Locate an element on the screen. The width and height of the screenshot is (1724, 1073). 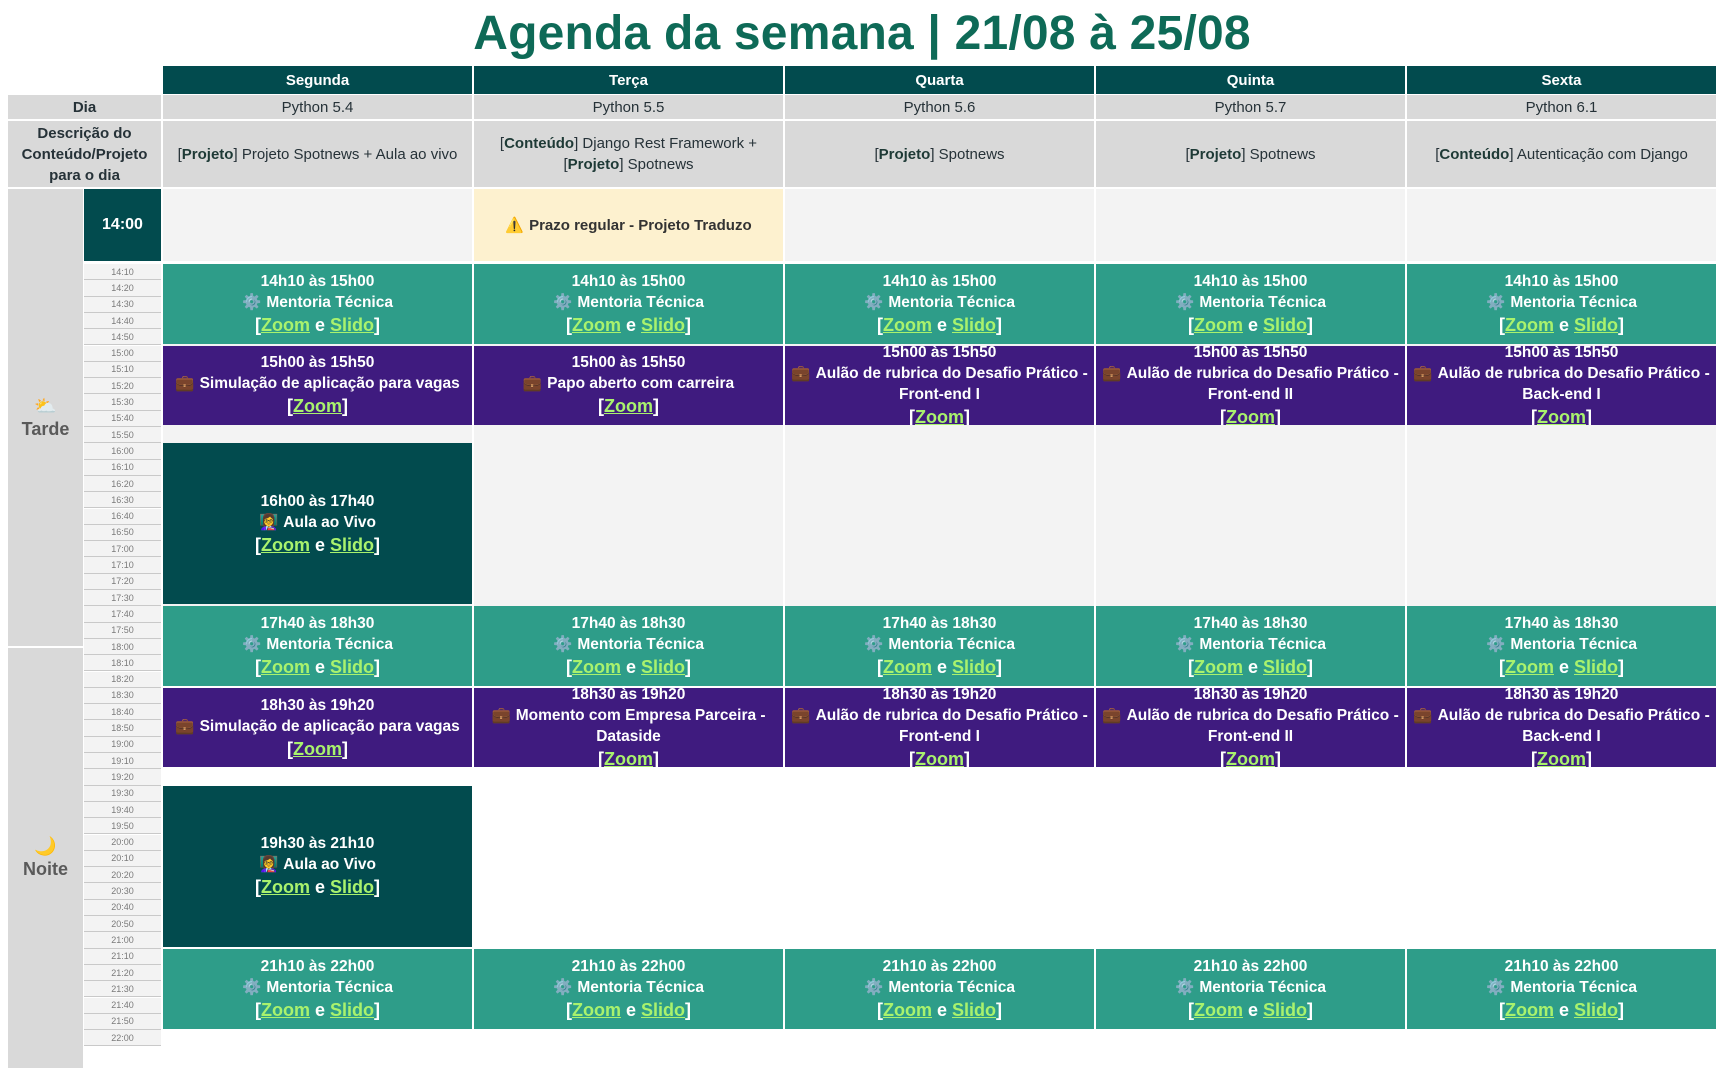
event-title: 💼 Simulação de aplicação para vagas is located at coordinates (317, 384).